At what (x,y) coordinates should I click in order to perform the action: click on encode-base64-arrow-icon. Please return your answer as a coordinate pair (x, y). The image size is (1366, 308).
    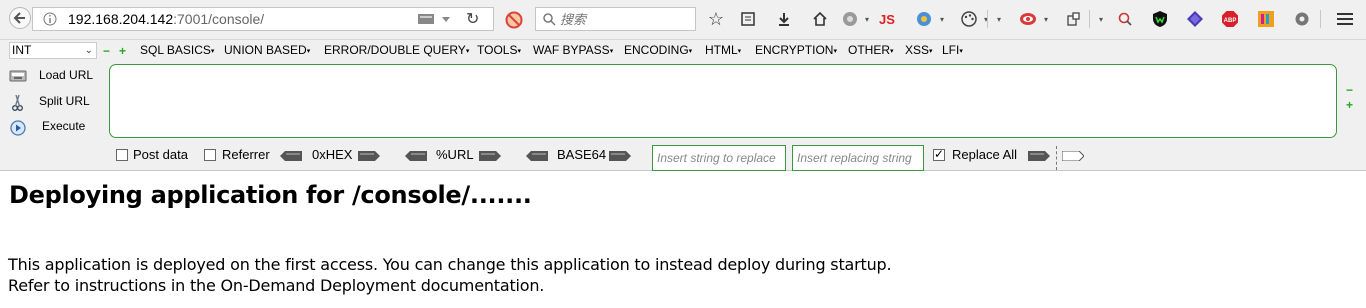
    Looking at the image, I should click on (620, 156).